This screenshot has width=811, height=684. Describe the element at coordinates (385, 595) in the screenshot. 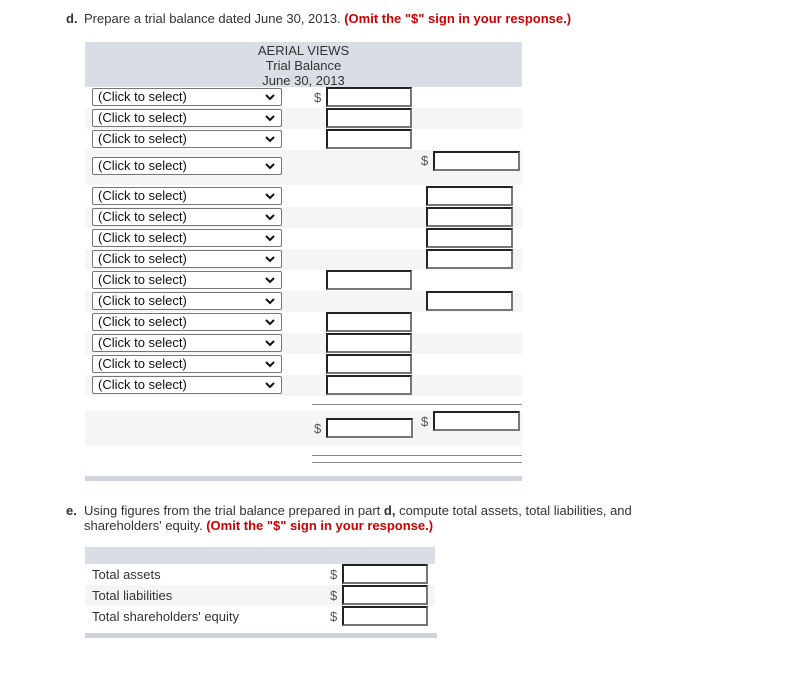

I see `total-liabilities-input` at that location.